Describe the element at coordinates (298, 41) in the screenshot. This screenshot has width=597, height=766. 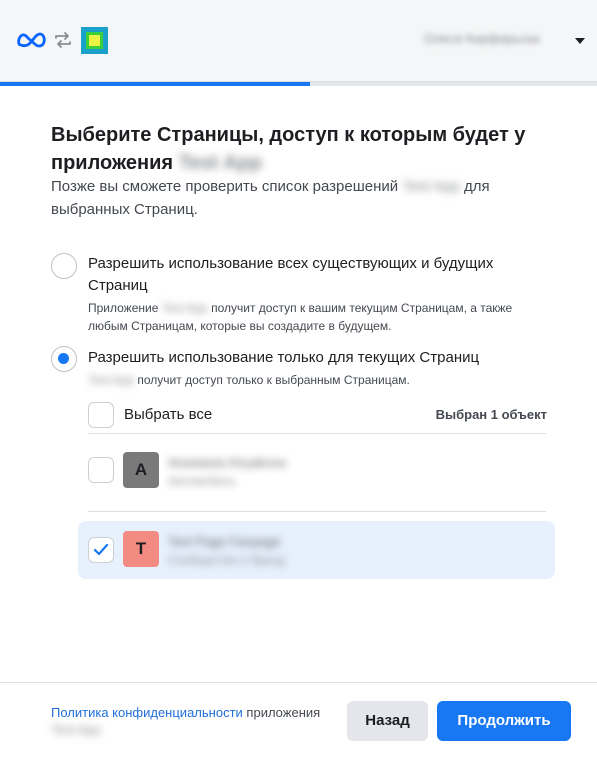
I see `dialog-header: Олеся Кирфирьска` at that location.